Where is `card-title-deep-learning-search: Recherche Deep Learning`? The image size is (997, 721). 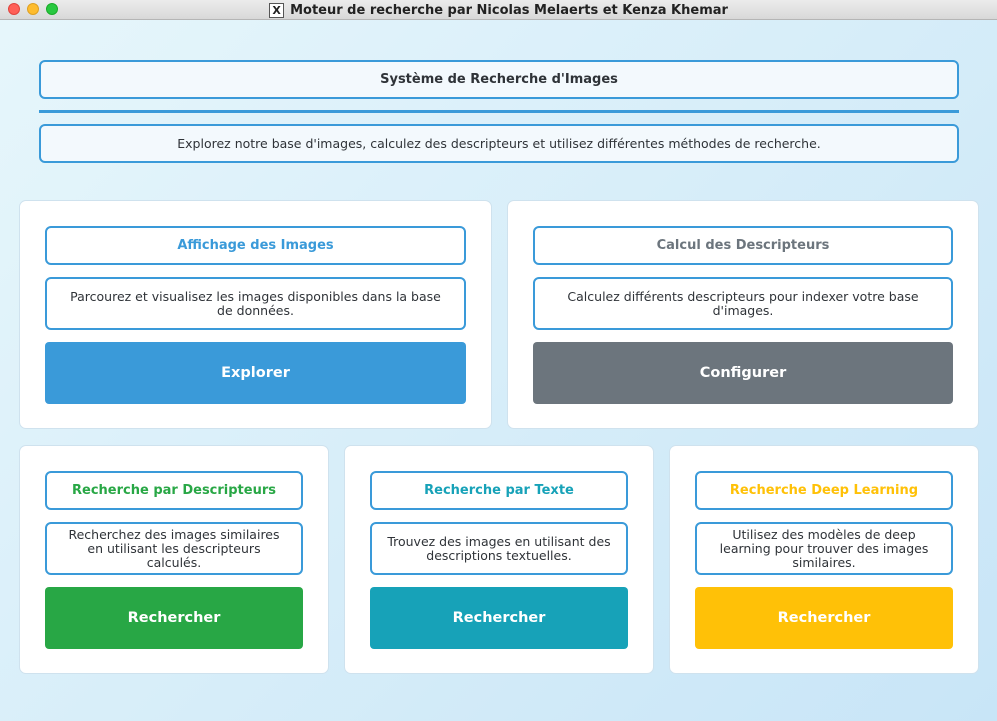
card-title-deep-learning-search: Recherche Deep Learning is located at coordinates (824, 490).